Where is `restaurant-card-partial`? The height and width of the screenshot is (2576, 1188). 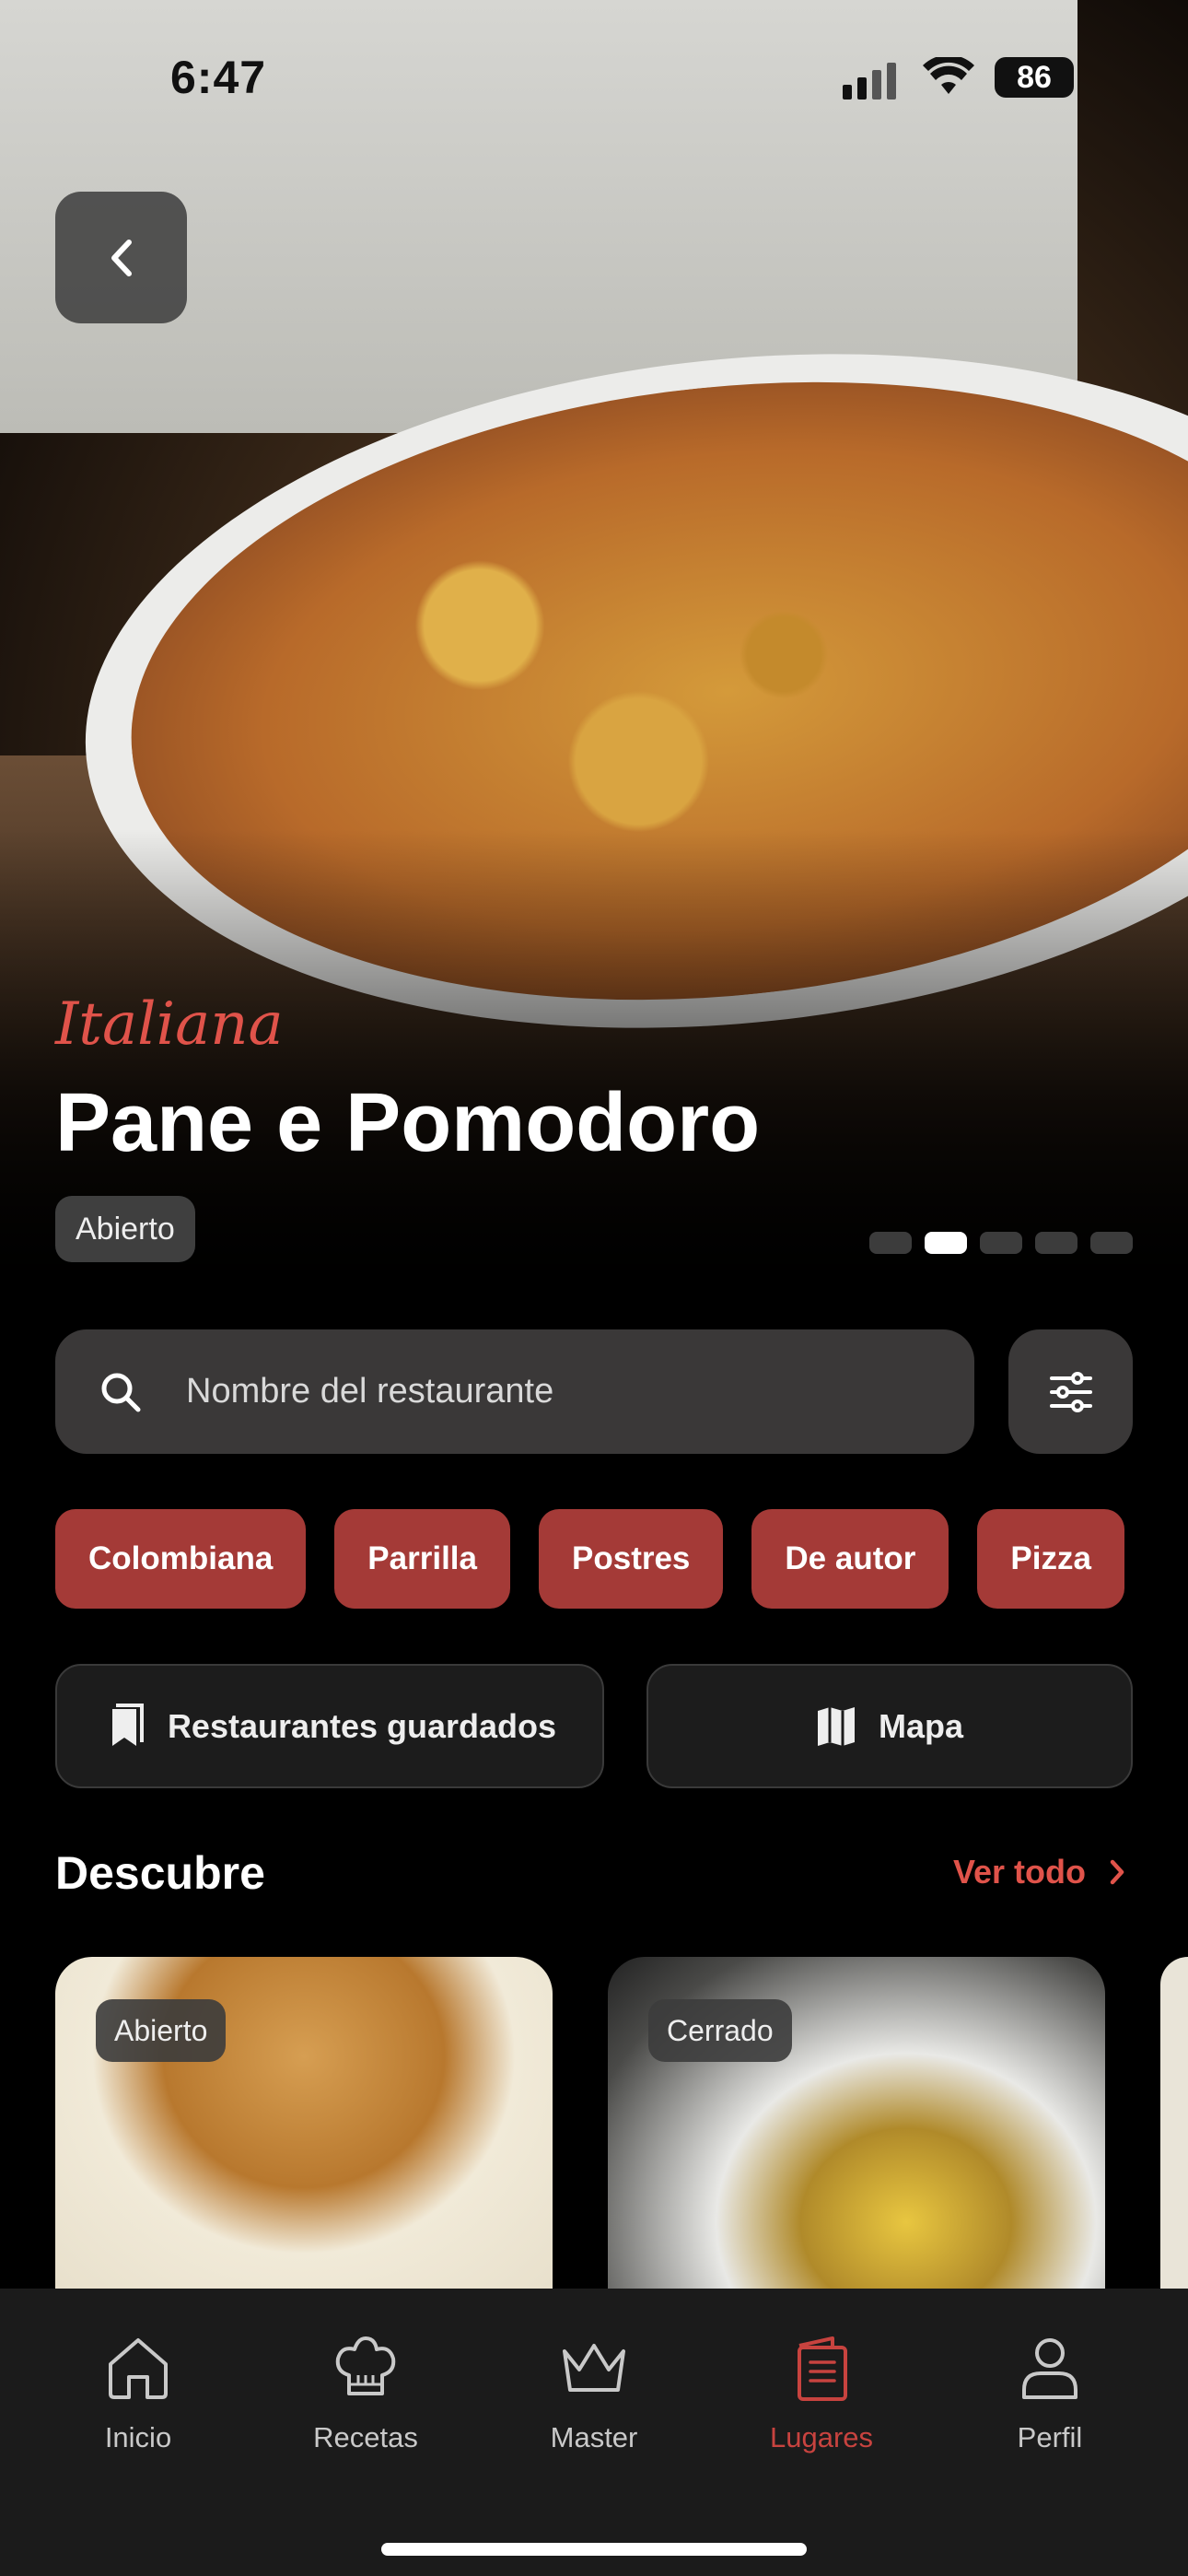 restaurant-card-partial is located at coordinates (1174, 2123).